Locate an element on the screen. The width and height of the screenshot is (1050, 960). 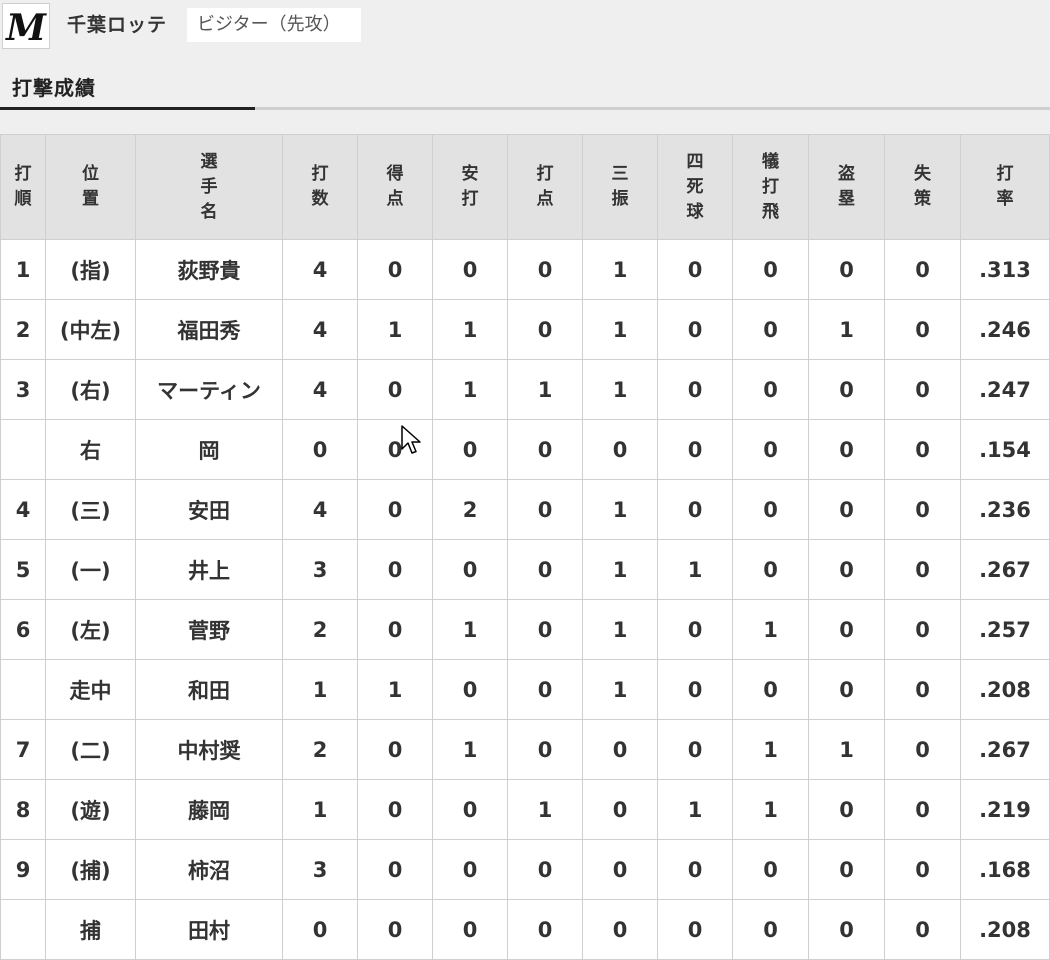
at-bats: 0 is located at coordinates (320, 449).